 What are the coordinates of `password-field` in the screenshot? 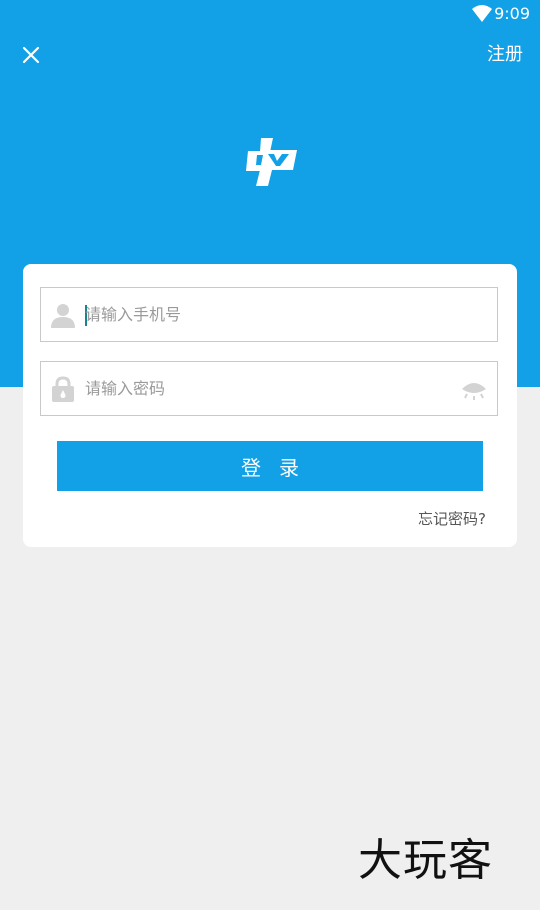 It's located at (269, 388).